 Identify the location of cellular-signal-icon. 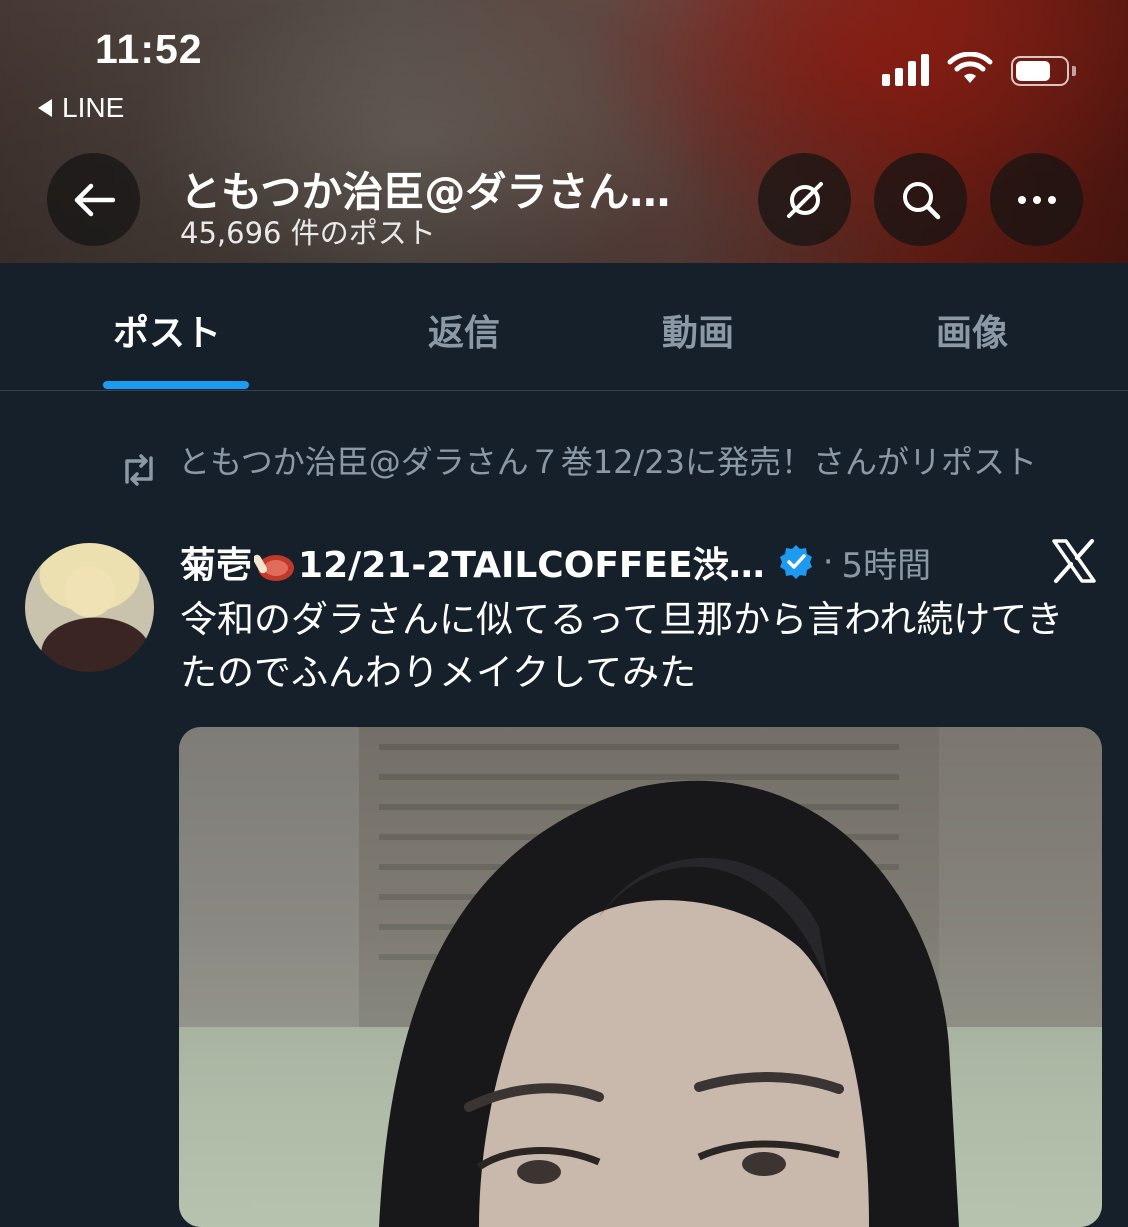
(905, 69).